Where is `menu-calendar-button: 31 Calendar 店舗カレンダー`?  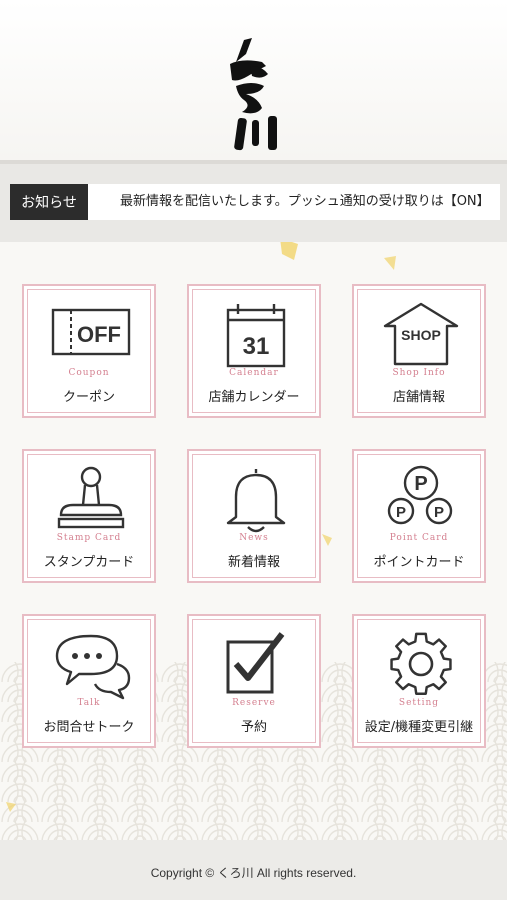
menu-calendar-button: 31 Calendar 店舗カレンダー is located at coordinates (254, 351).